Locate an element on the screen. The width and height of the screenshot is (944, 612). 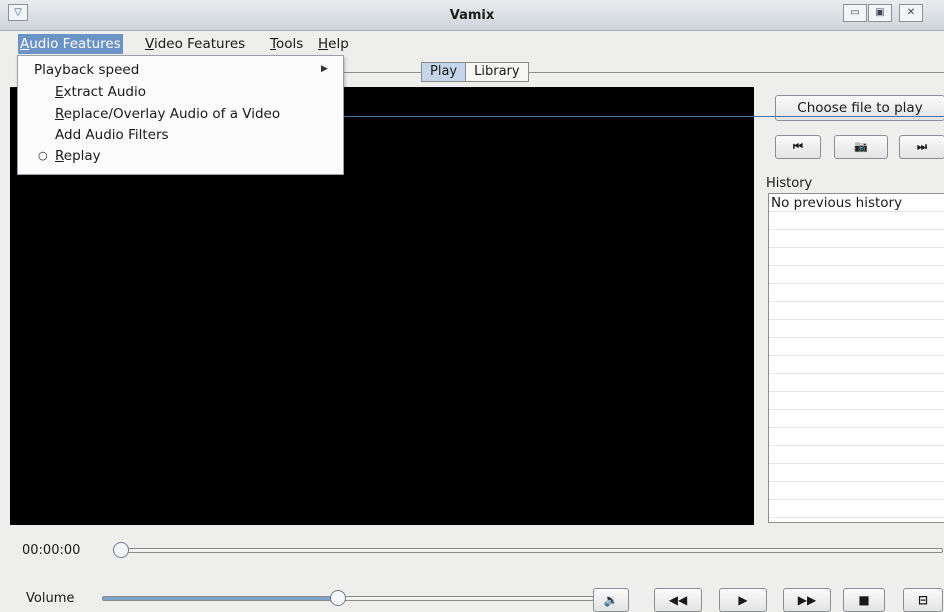
stop-icon: ■ is located at coordinates (864, 600).